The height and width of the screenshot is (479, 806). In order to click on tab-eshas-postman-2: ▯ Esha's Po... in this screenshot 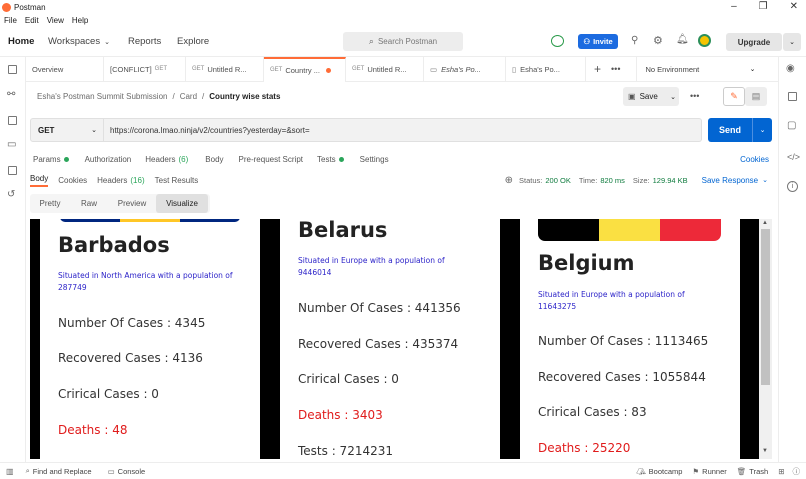, I will do `click(546, 69)`.